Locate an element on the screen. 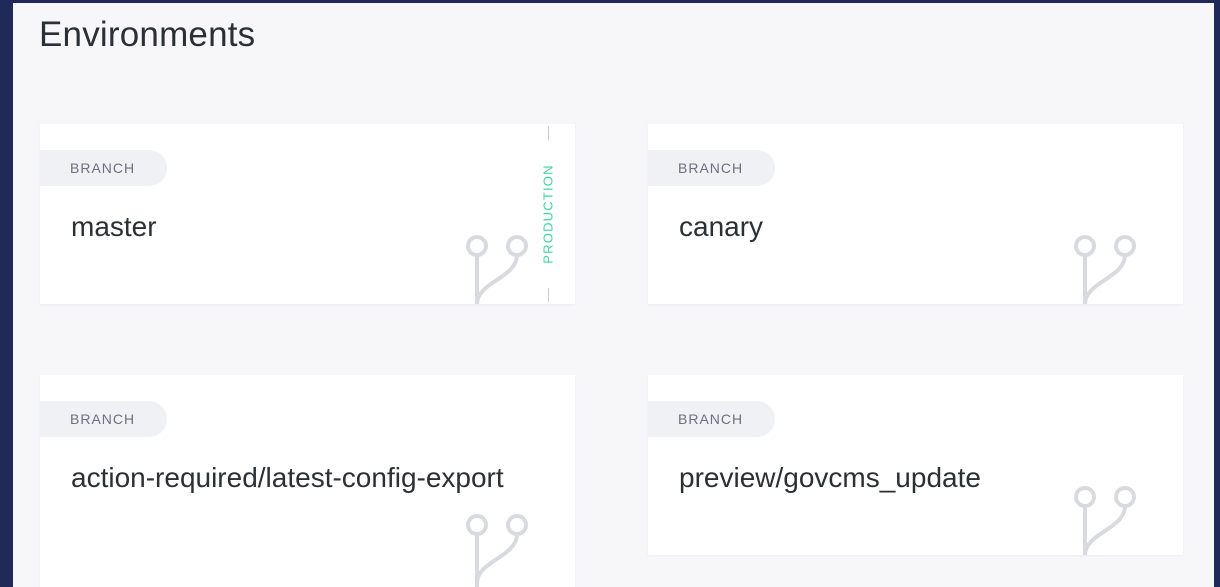 Image resolution: width=1220 pixels, height=587 pixels. environment-card-preview: BRANCH preview/govcms_update is located at coordinates (915, 465).